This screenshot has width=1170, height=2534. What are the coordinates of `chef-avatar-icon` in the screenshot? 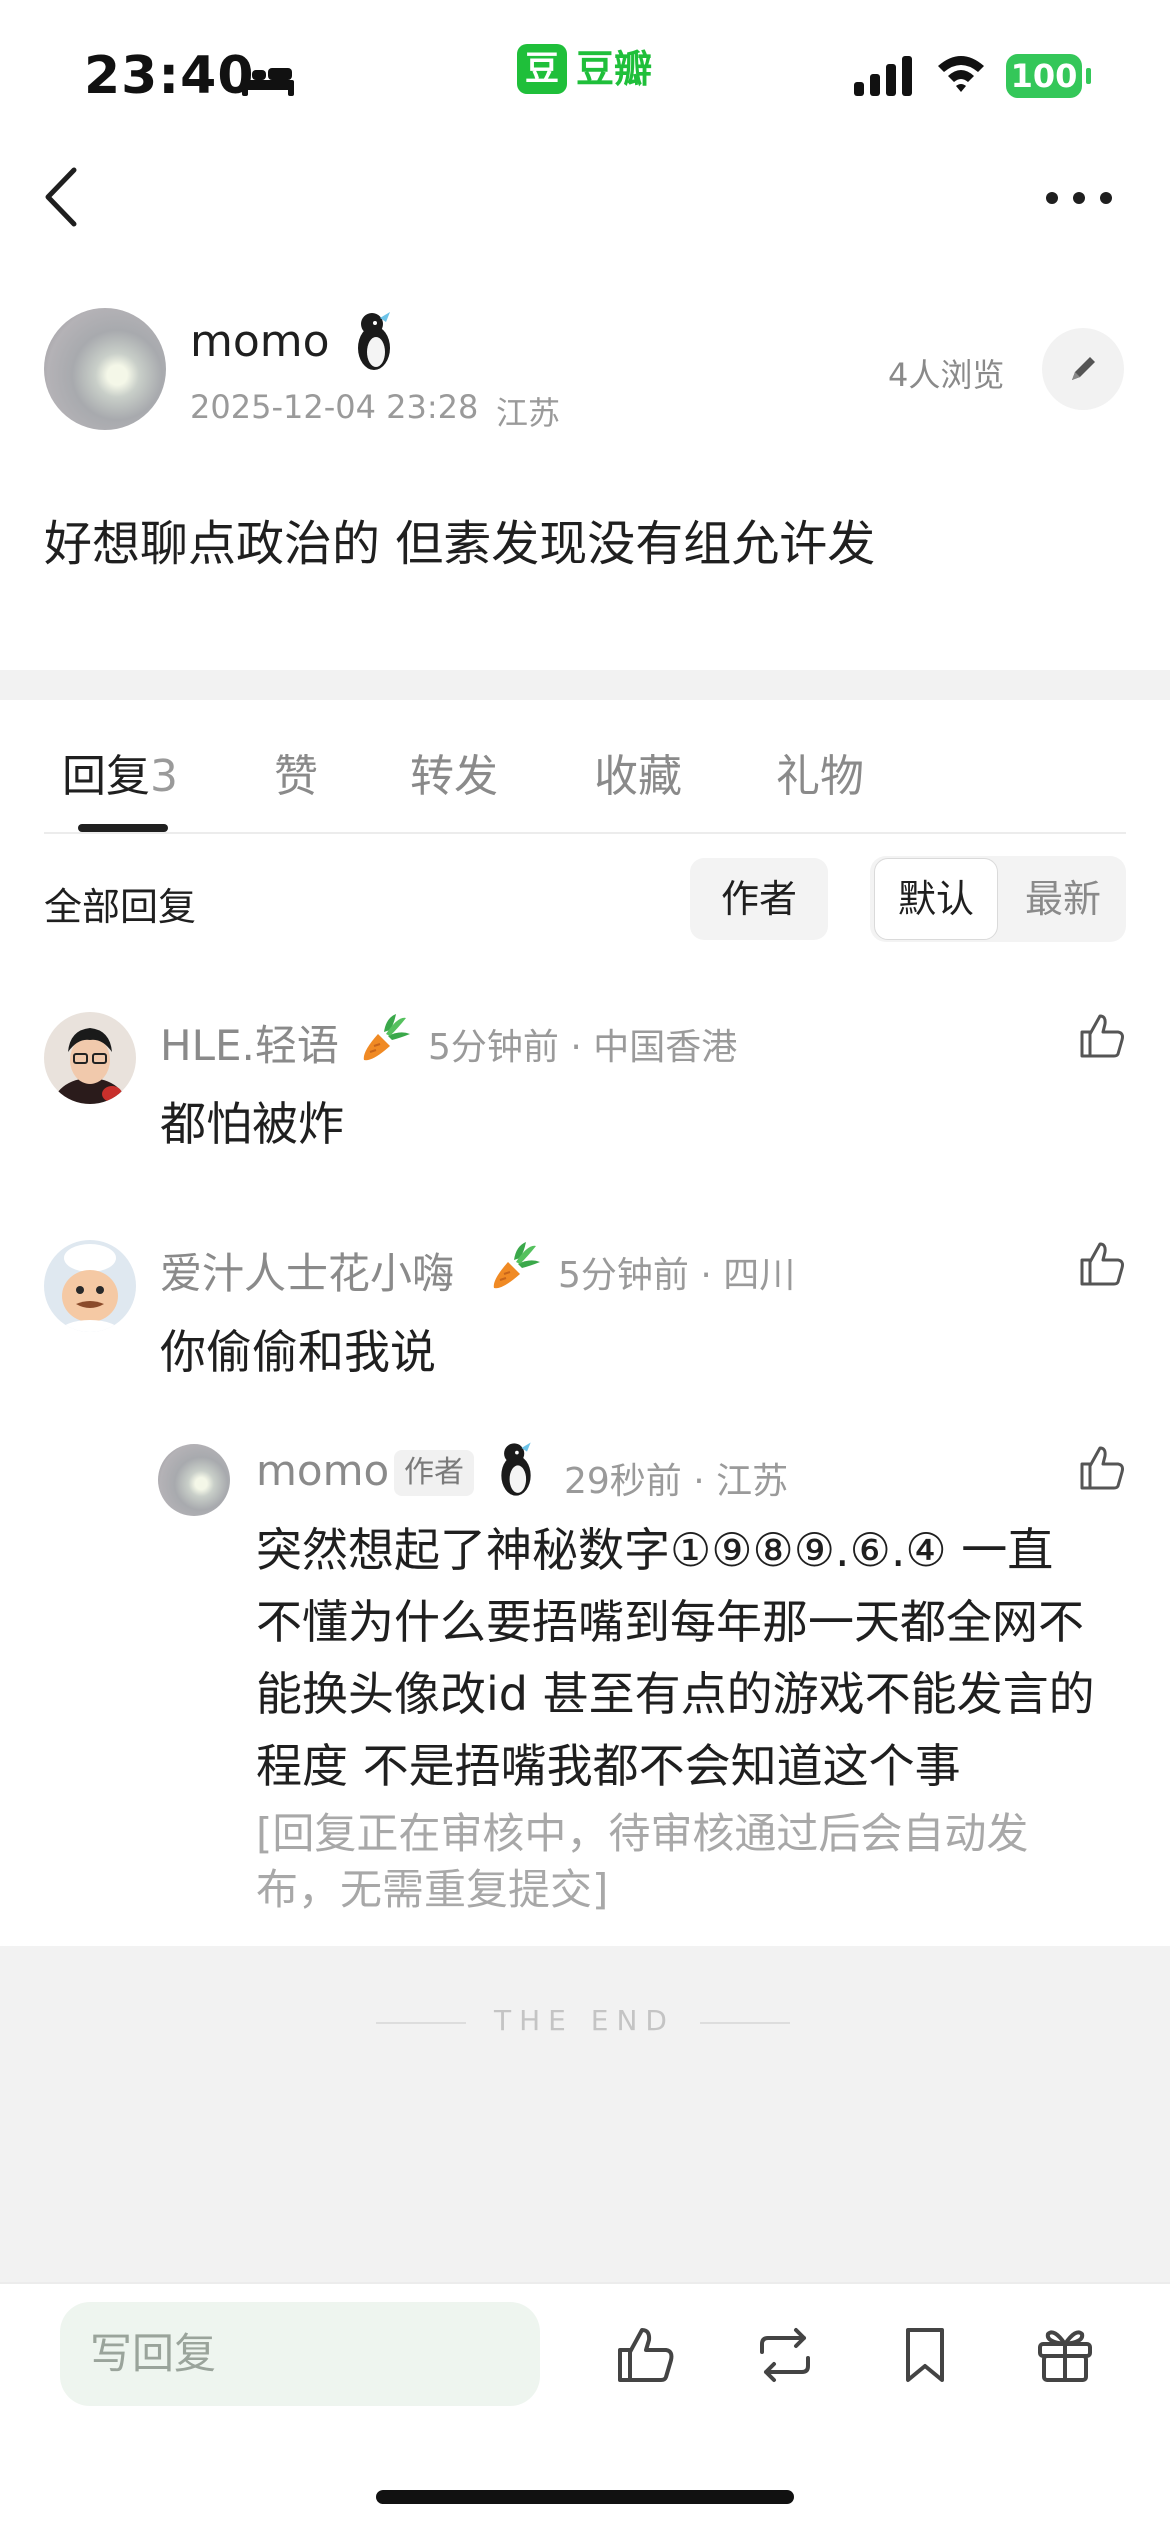 It's located at (90, 1286).